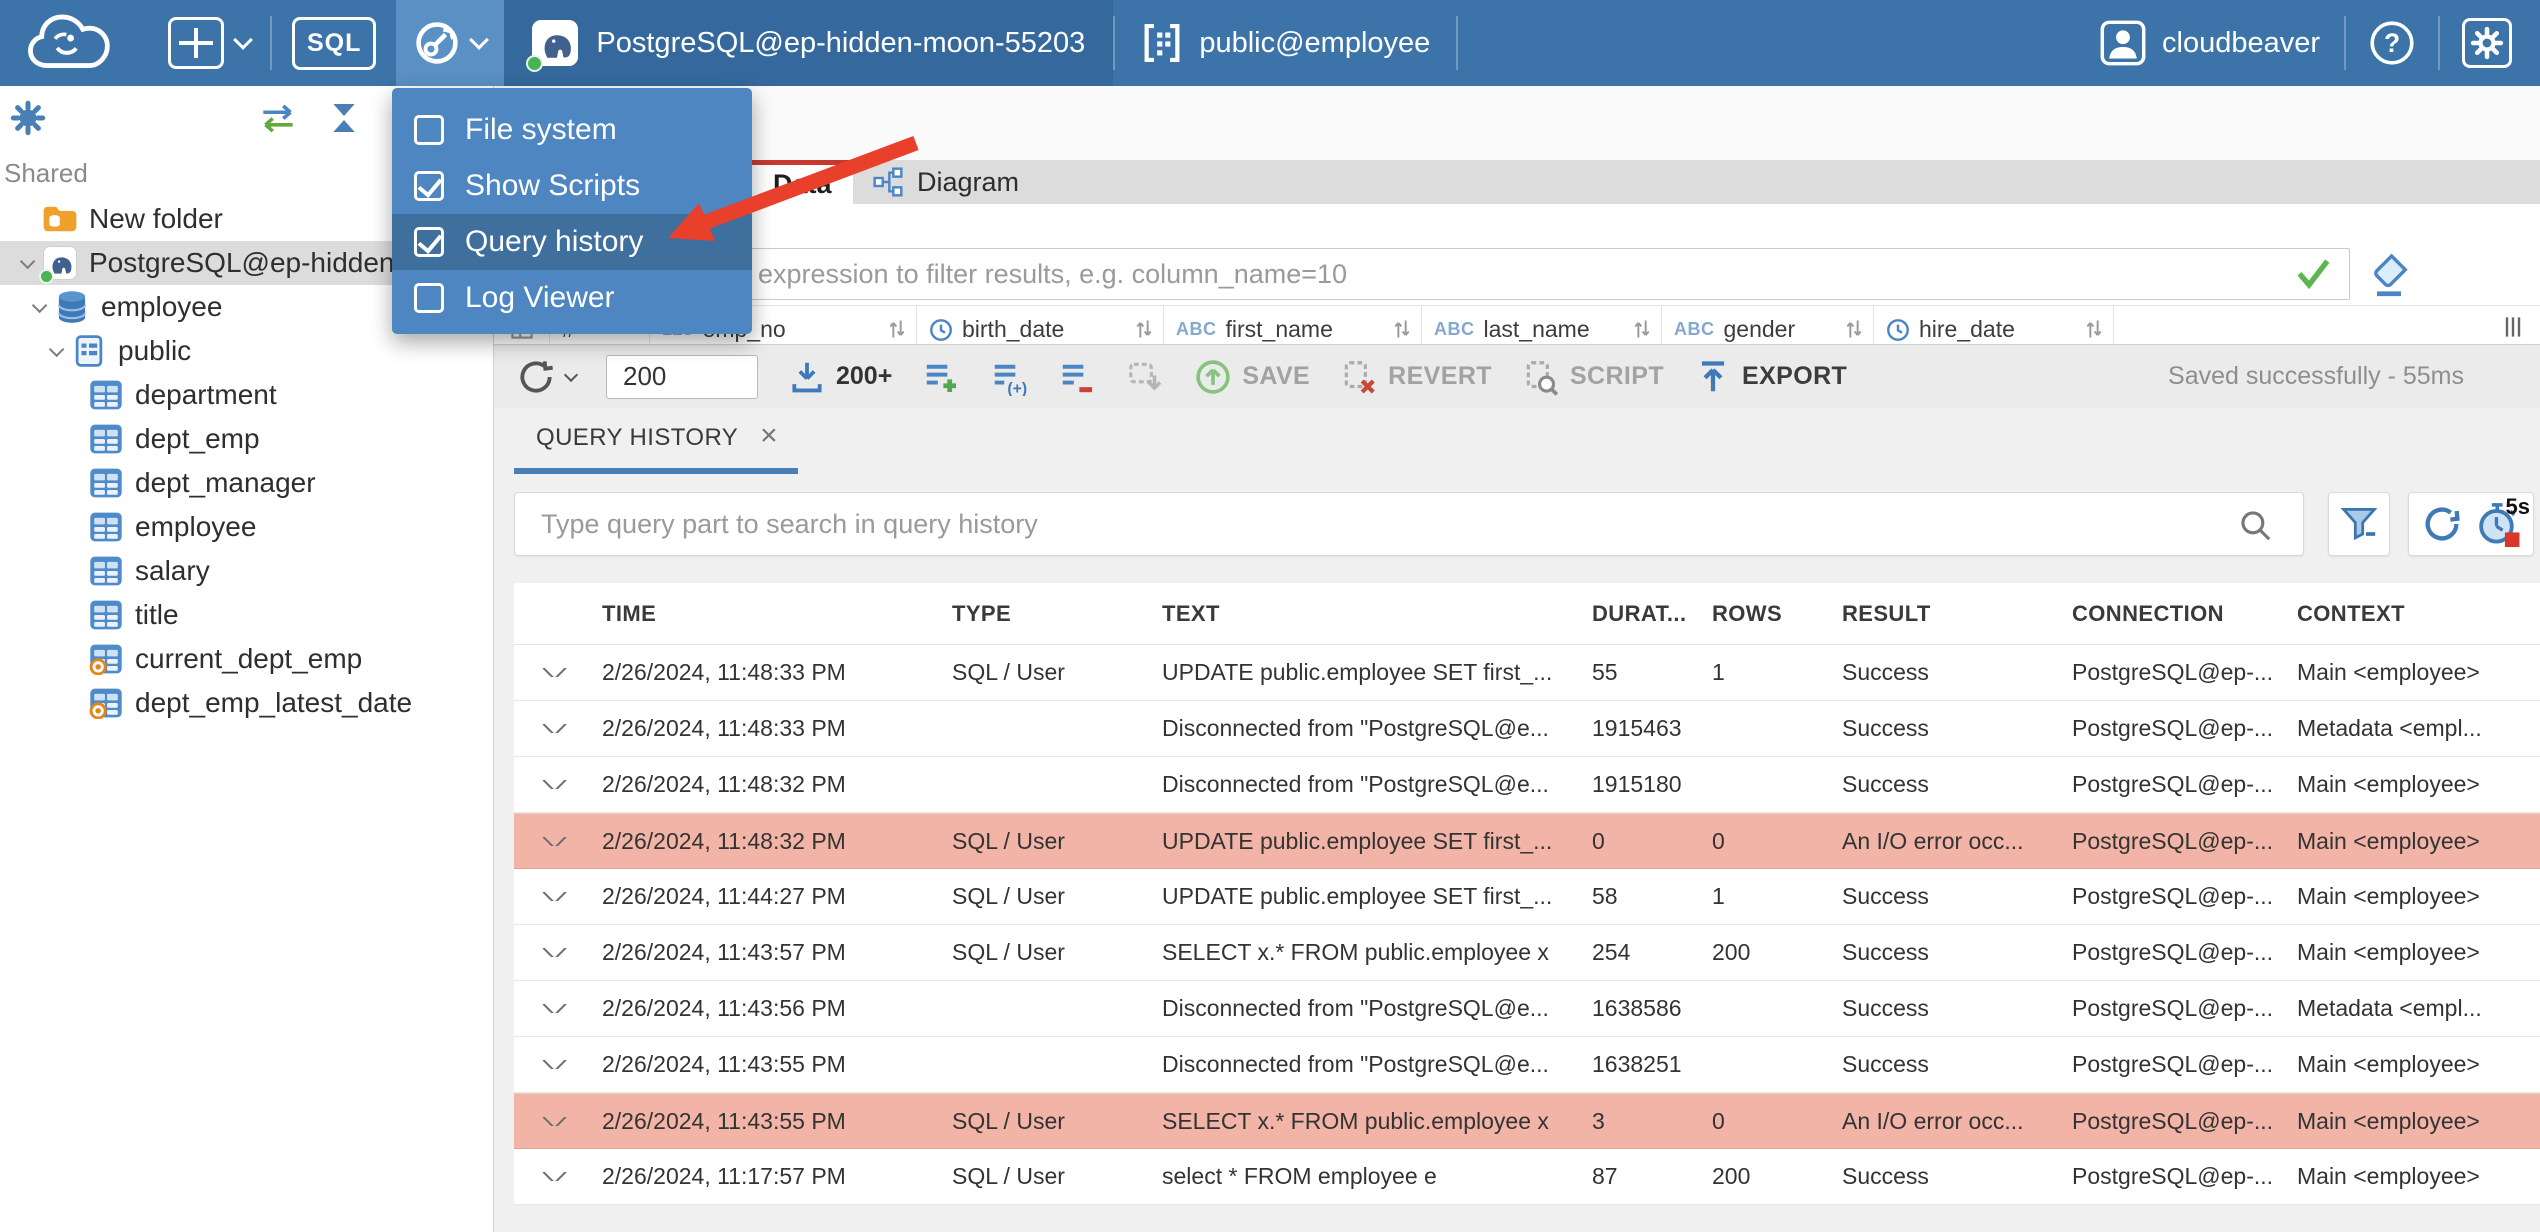 The image size is (2540, 1232). What do you see at coordinates (1637, 1008) in the screenshot?
I see `qh-cell-duration: 1638586` at bounding box center [1637, 1008].